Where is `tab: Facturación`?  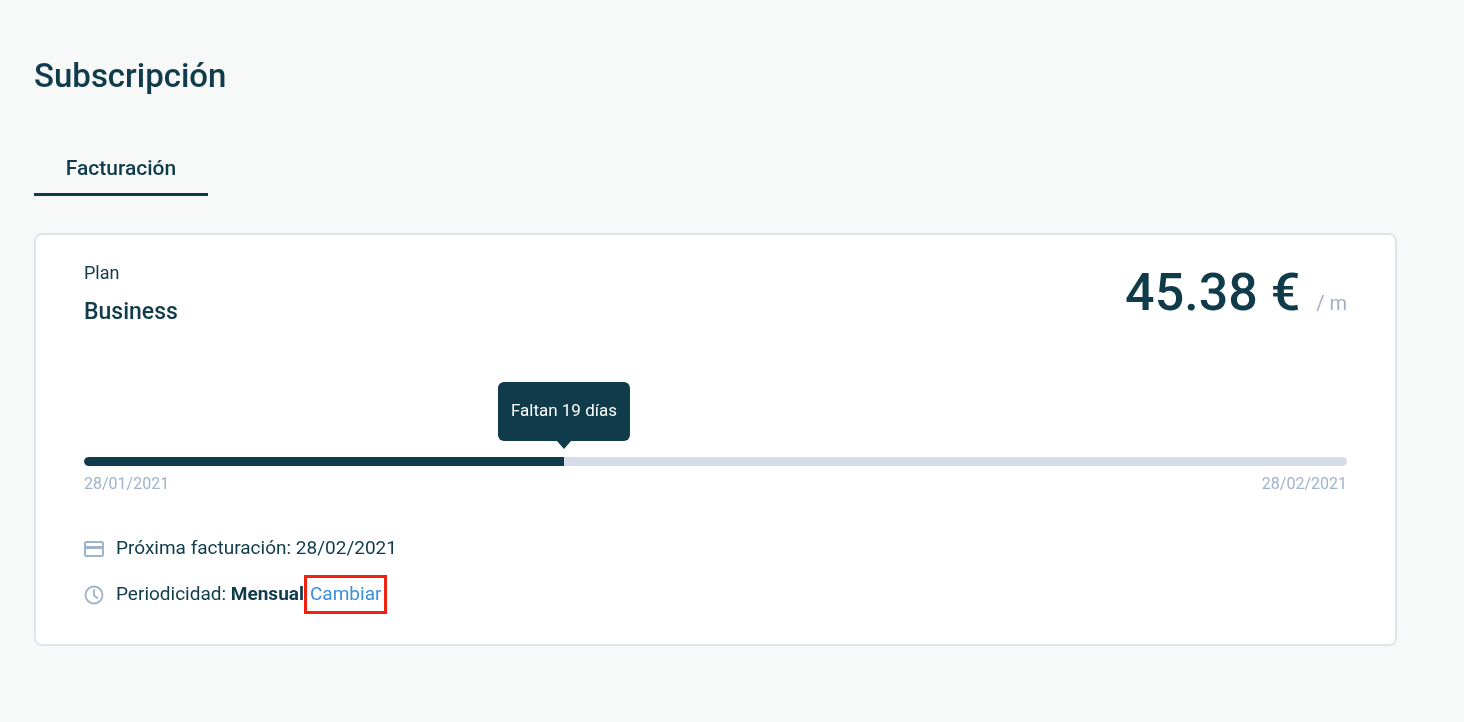 tab: Facturación is located at coordinates (121, 174).